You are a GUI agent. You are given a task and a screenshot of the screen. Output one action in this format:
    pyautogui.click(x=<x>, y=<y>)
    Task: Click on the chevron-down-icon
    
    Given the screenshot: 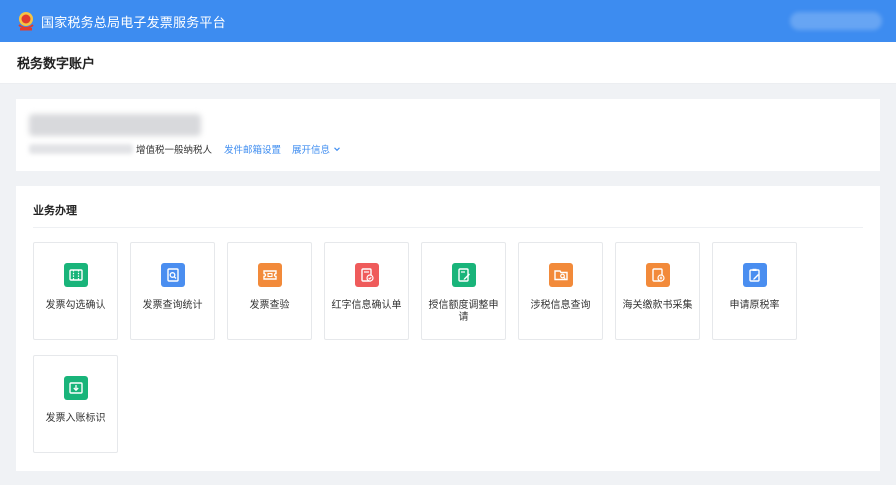 What is the action you would take?
    pyautogui.click(x=337, y=149)
    